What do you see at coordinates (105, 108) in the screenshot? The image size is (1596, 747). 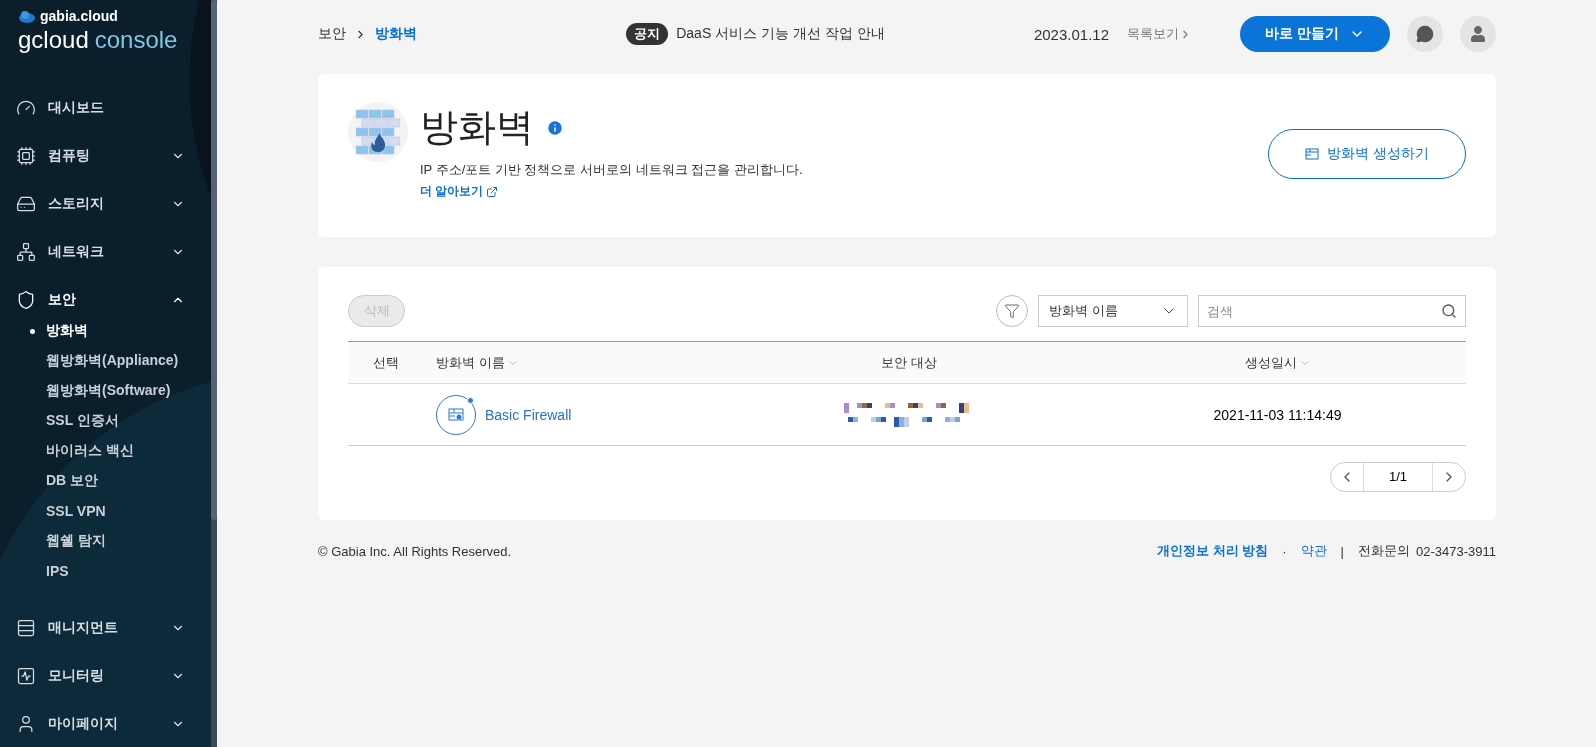 I see `nav-item: 대시보드` at bounding box center [105, 108].